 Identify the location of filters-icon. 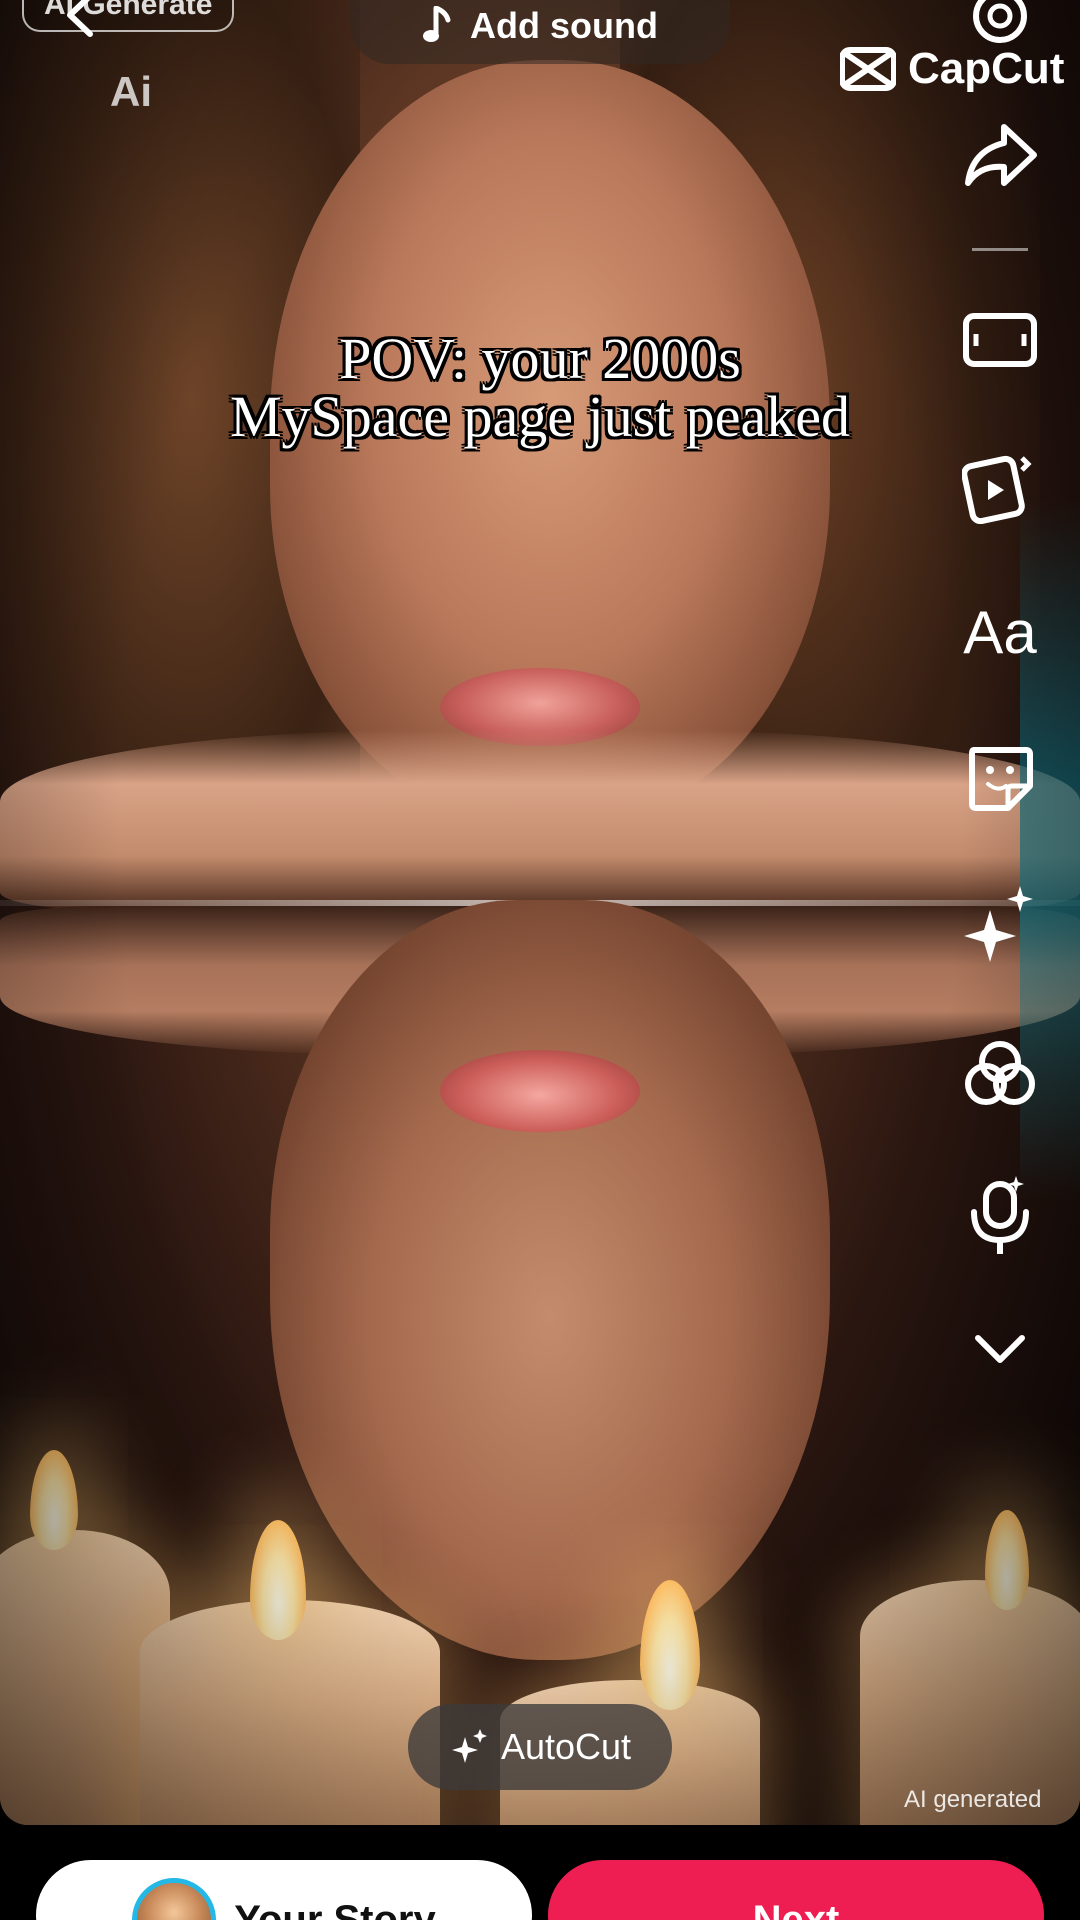
(1000, 1074).